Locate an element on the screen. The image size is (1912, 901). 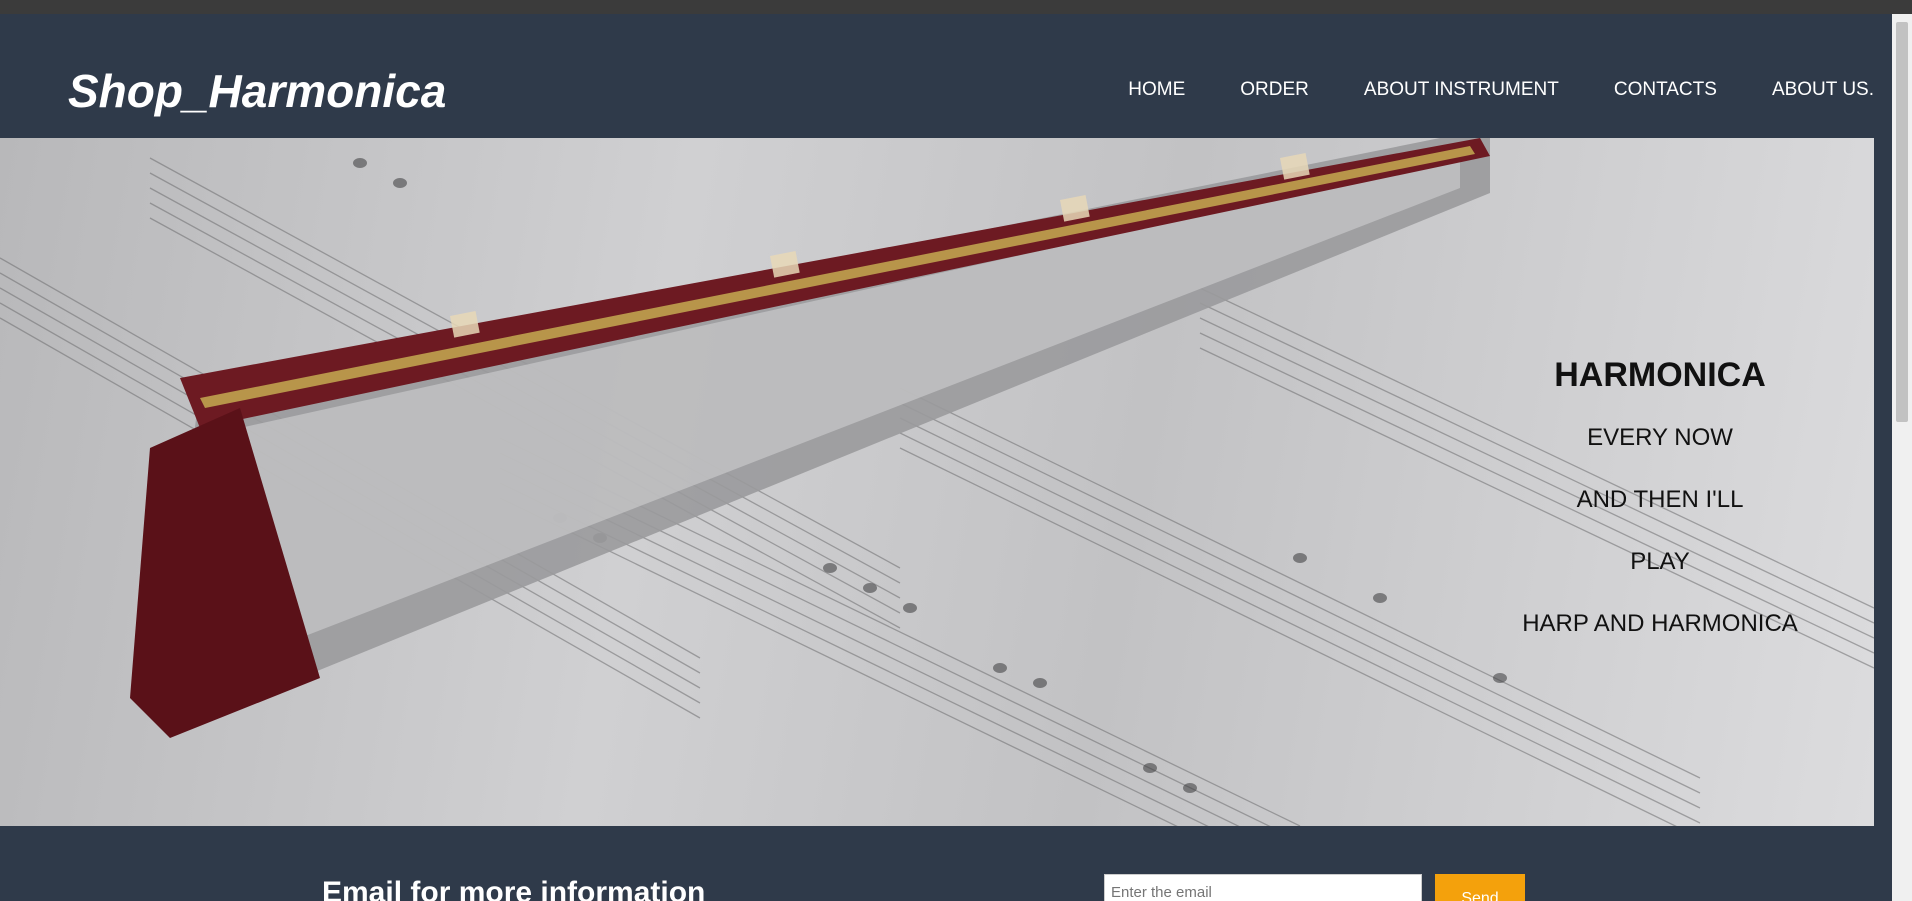
email-input is located at coordinates (1263, 887).